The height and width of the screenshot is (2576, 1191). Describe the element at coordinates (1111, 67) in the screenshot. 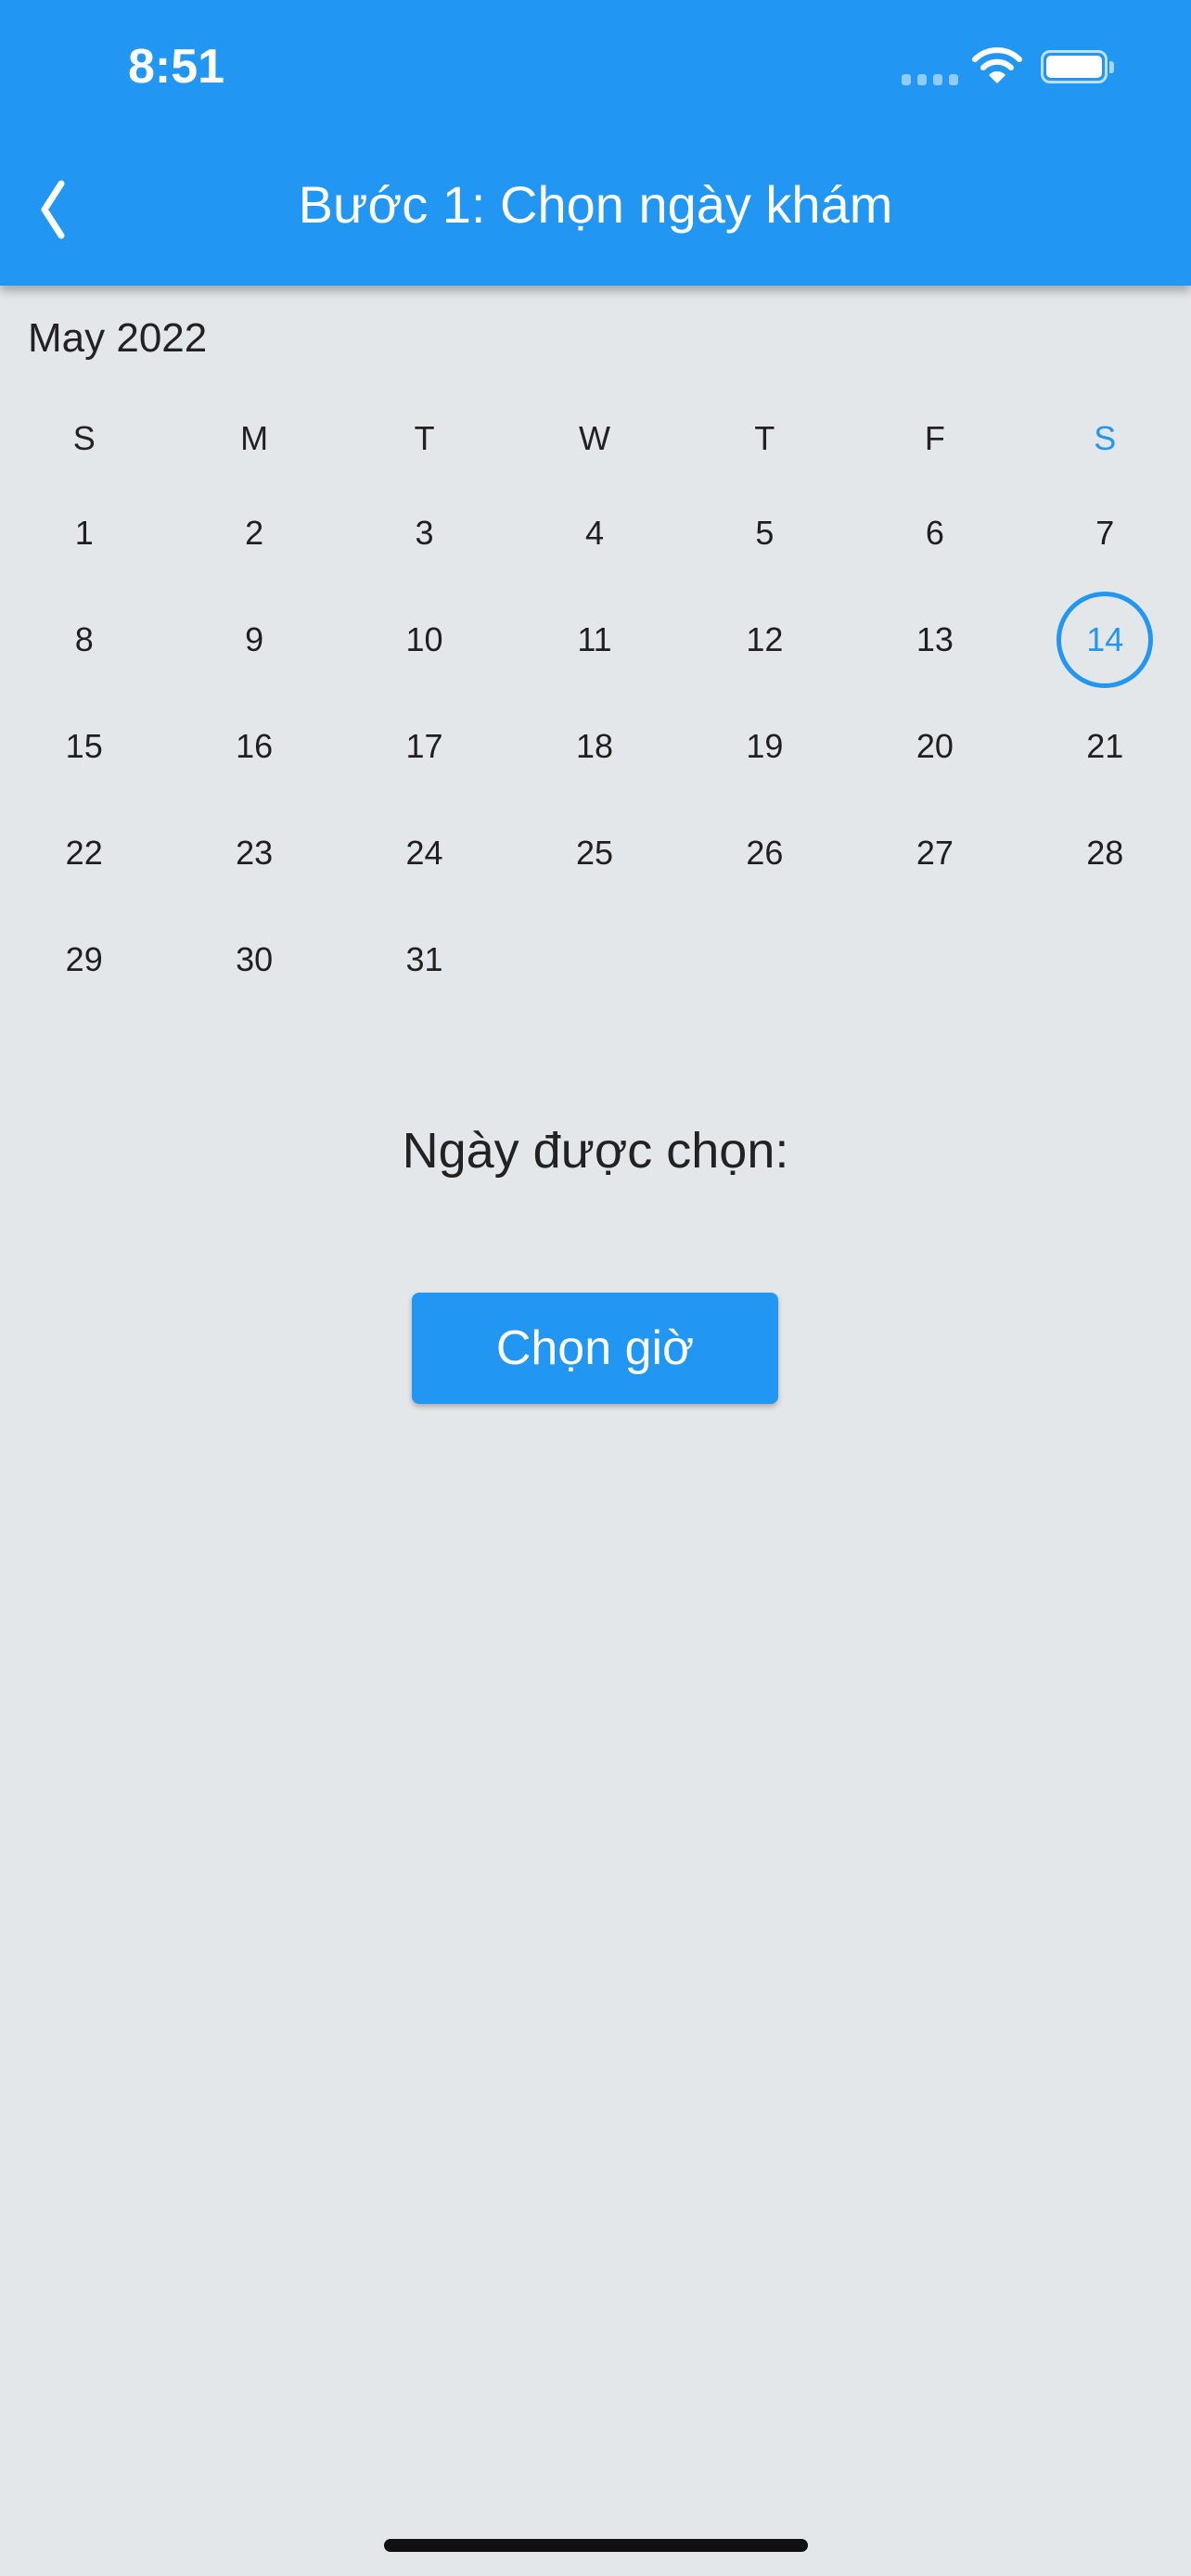

I see `battery-tip` at that location.